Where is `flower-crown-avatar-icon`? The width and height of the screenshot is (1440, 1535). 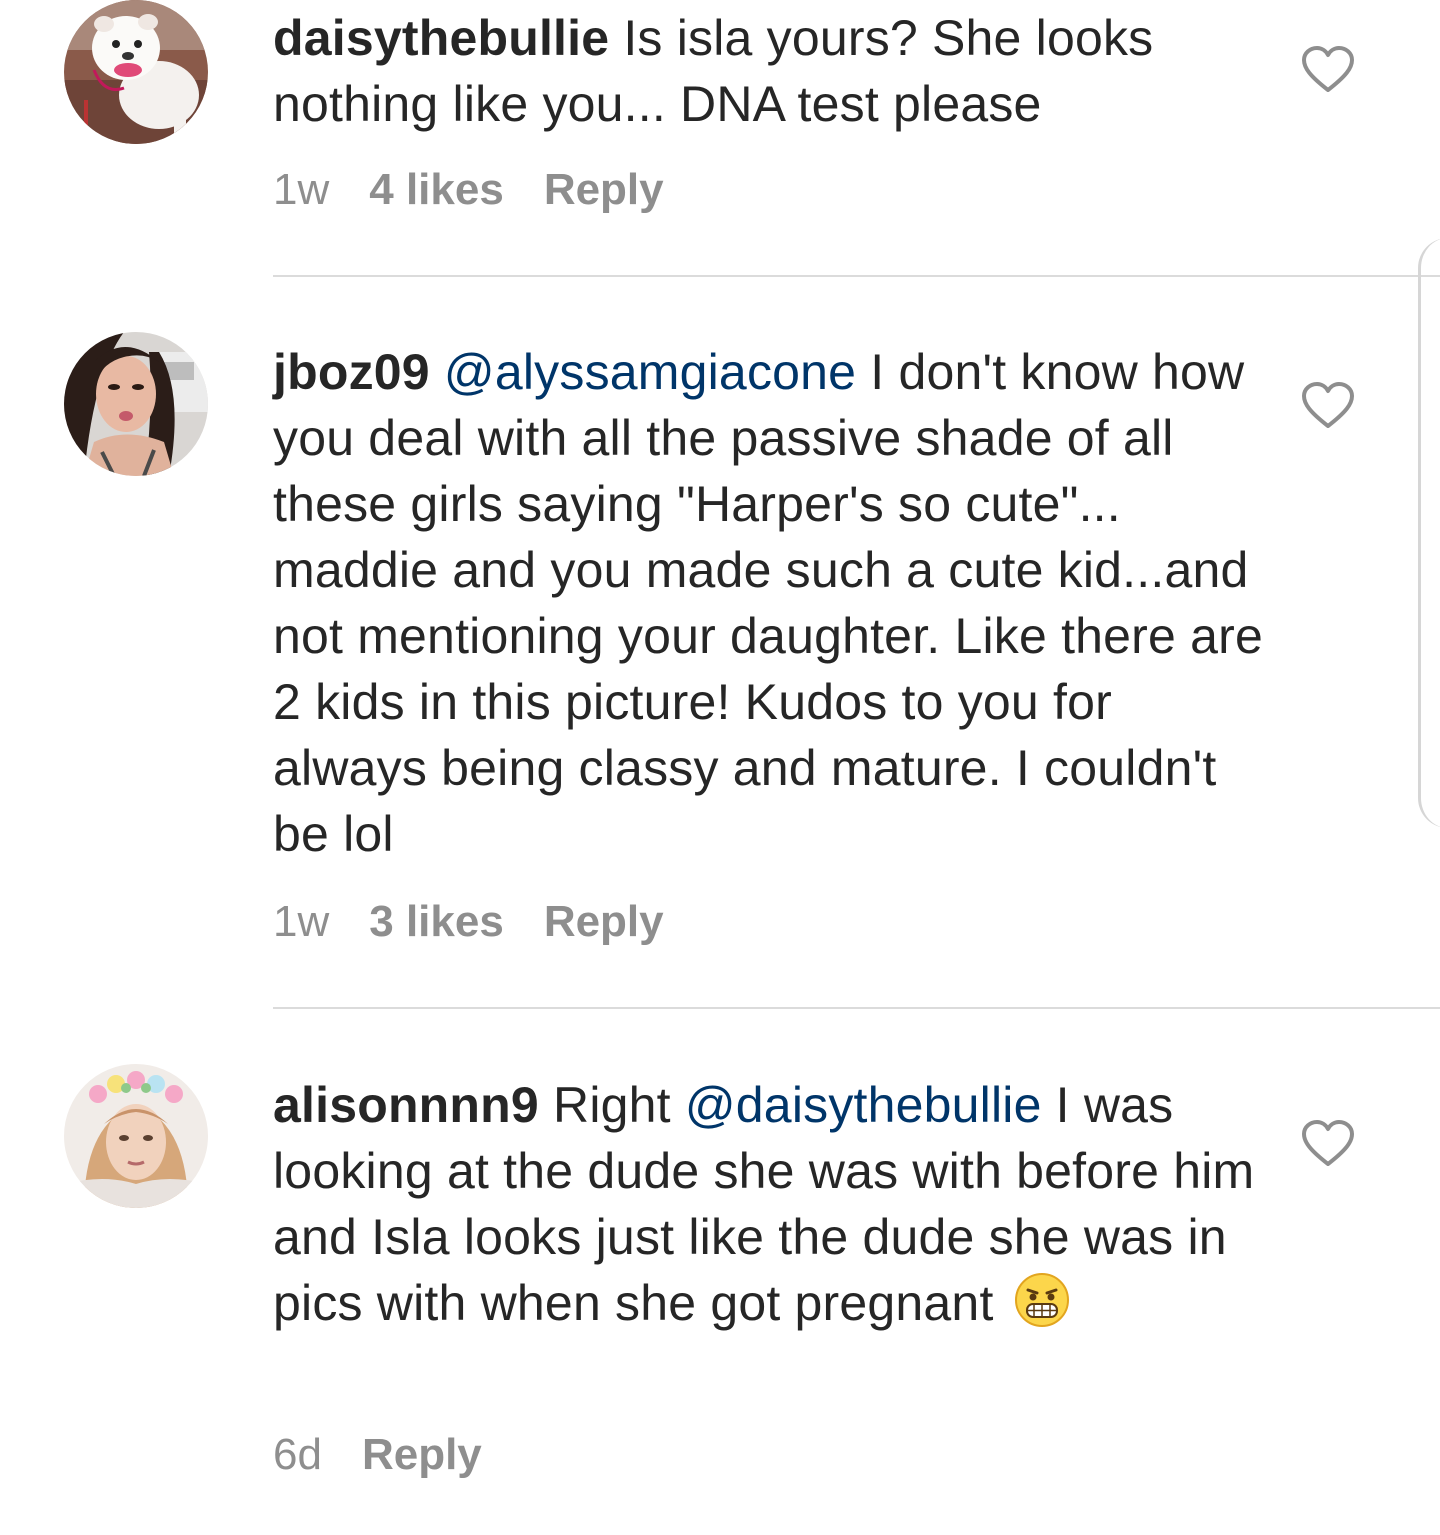
flower-crown-avatar-icon is located at coordinates (136, 1136).